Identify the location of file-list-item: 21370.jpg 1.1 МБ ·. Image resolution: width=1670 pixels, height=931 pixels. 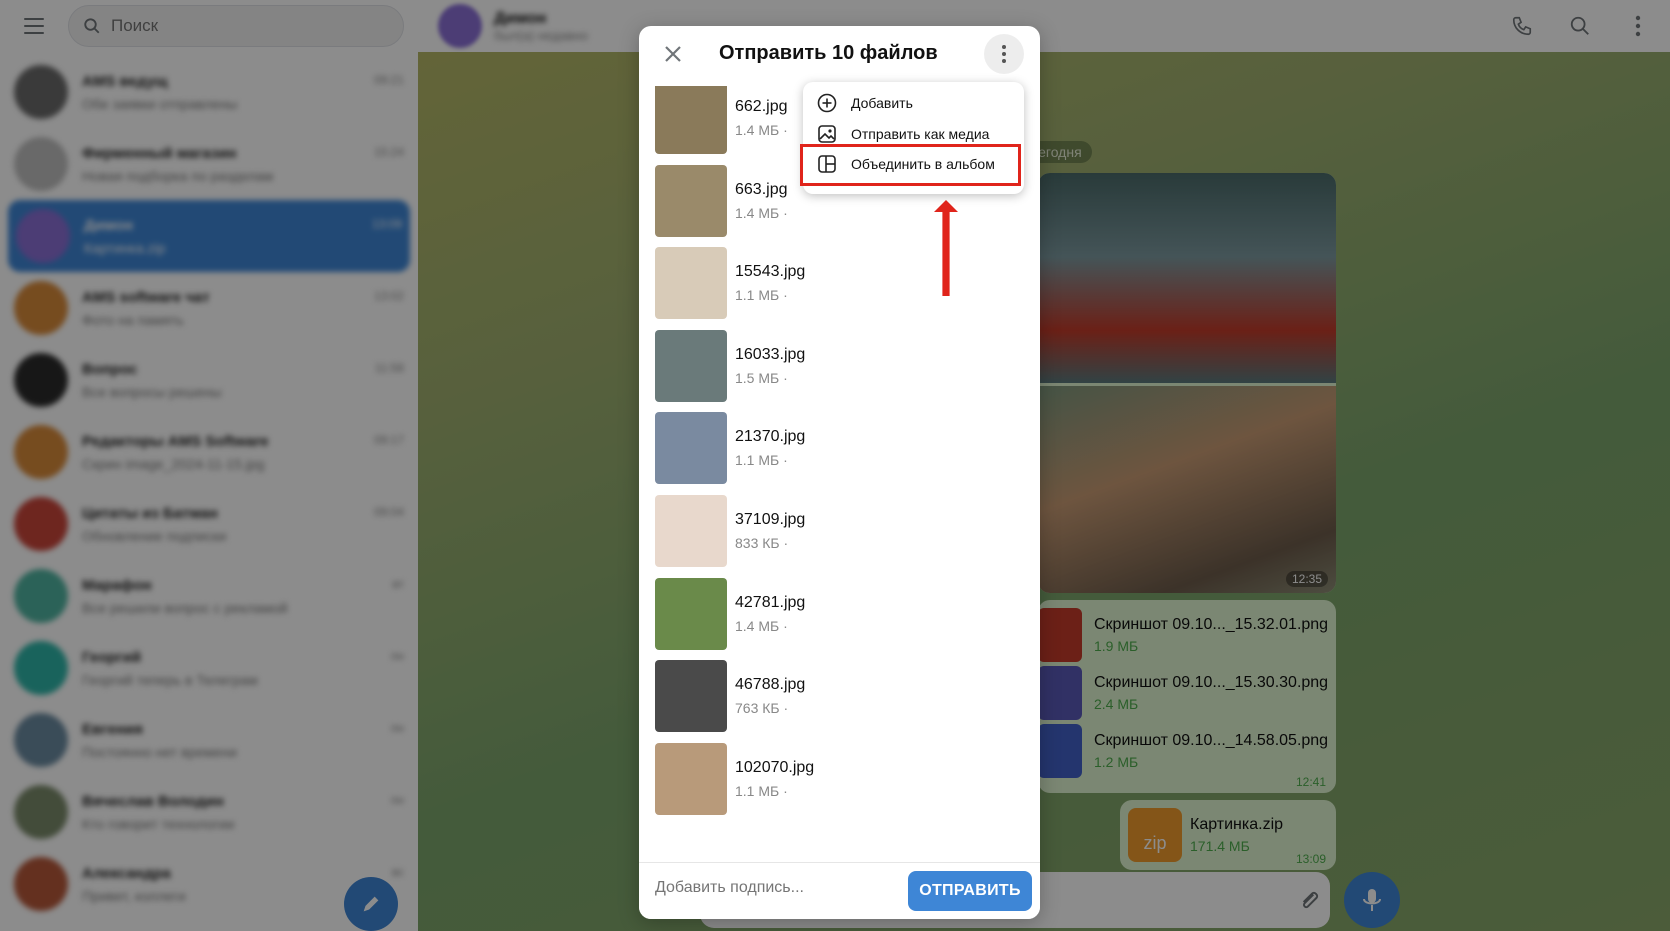
(840, 448).